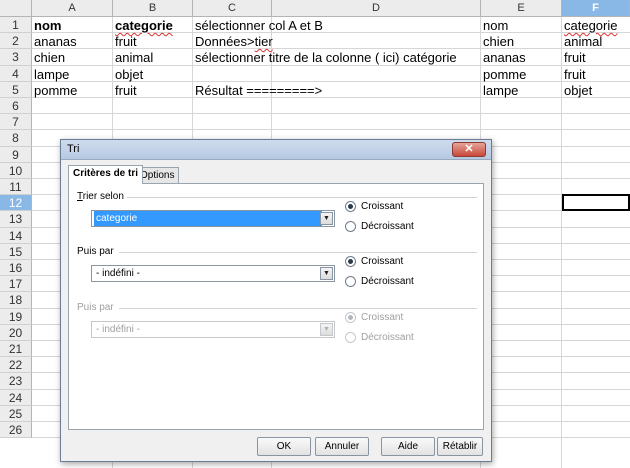 This screenshot has height=468, width=630. I want to click on close-button: ✕, so click(469, 149).